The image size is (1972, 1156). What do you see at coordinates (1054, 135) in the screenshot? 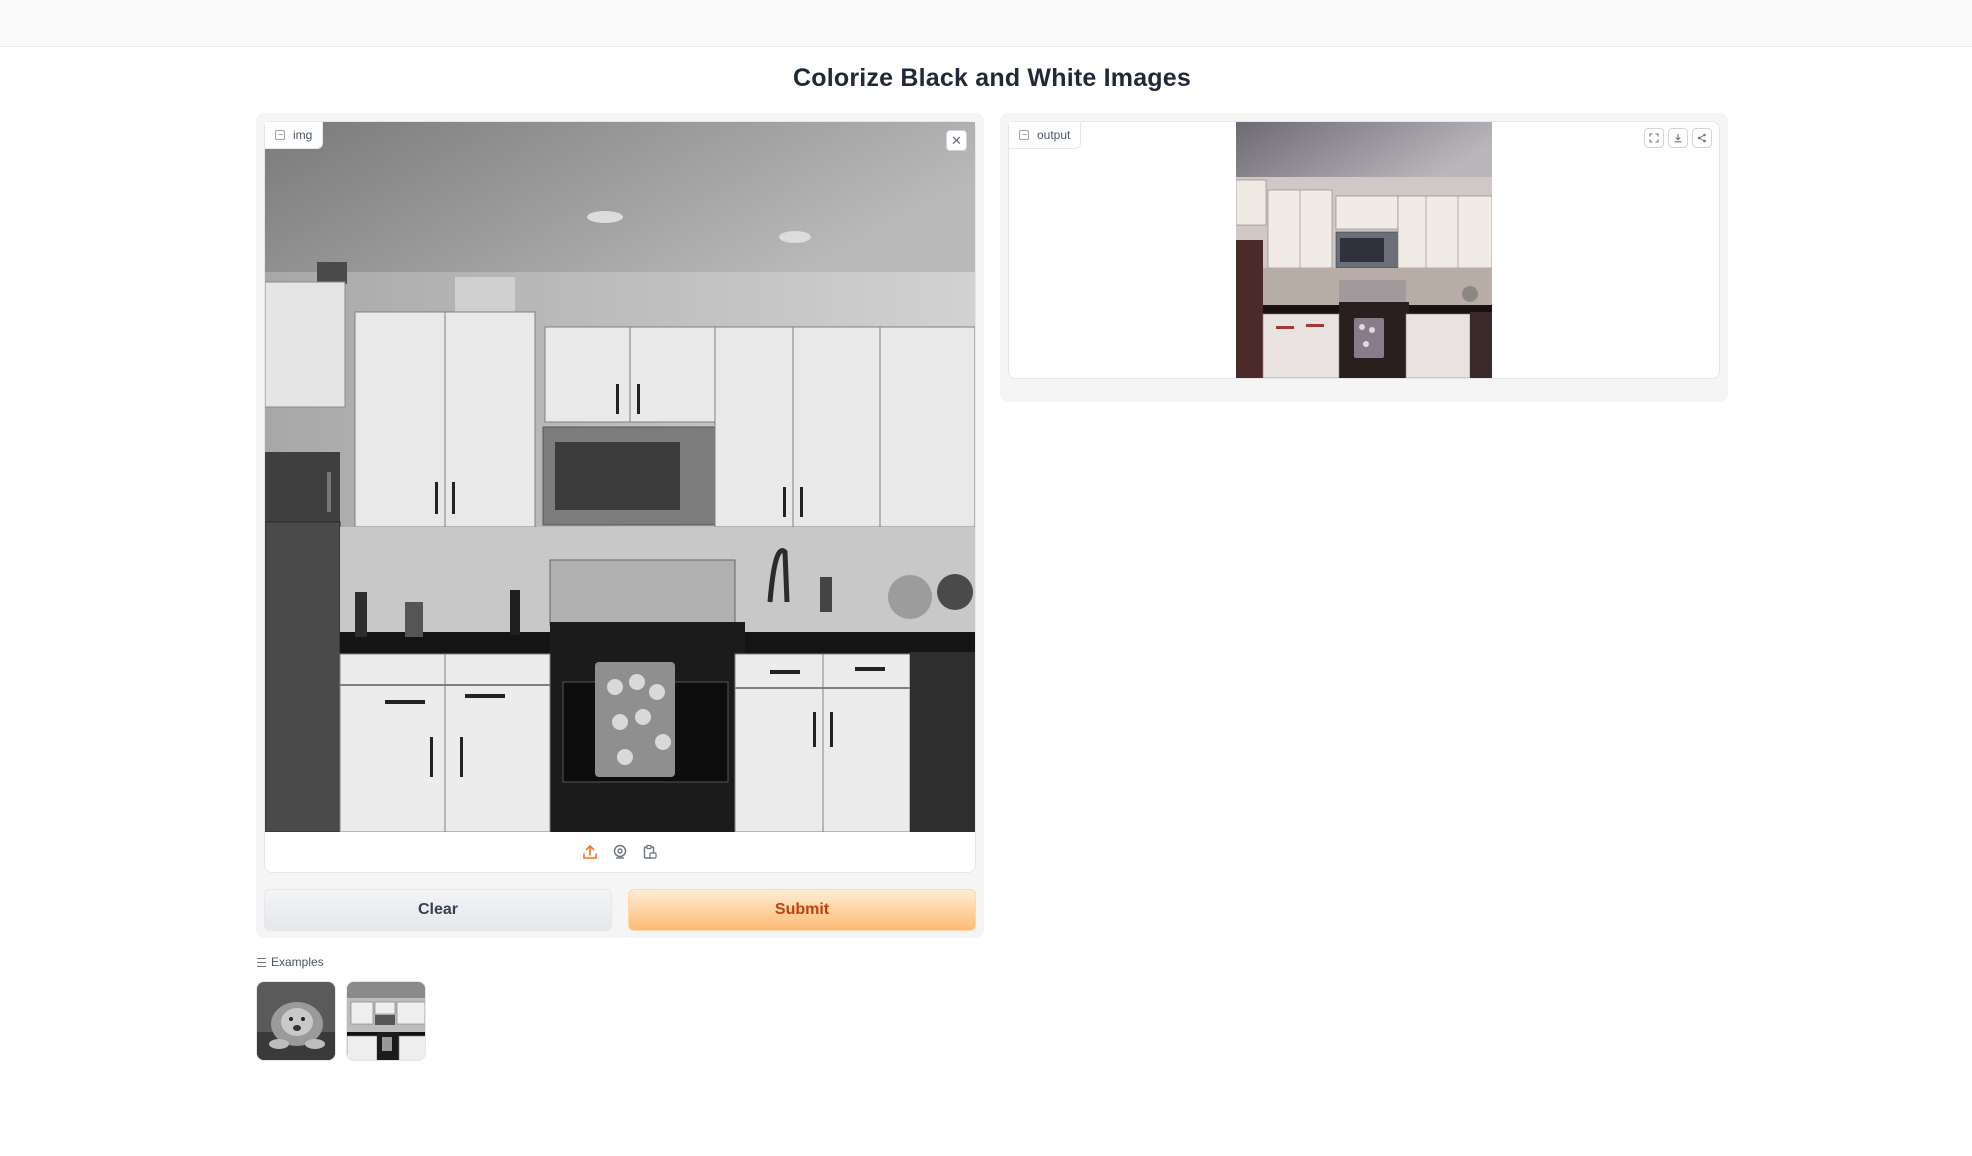
I see `output-label-text: output` at bounding box center [1054, 135].